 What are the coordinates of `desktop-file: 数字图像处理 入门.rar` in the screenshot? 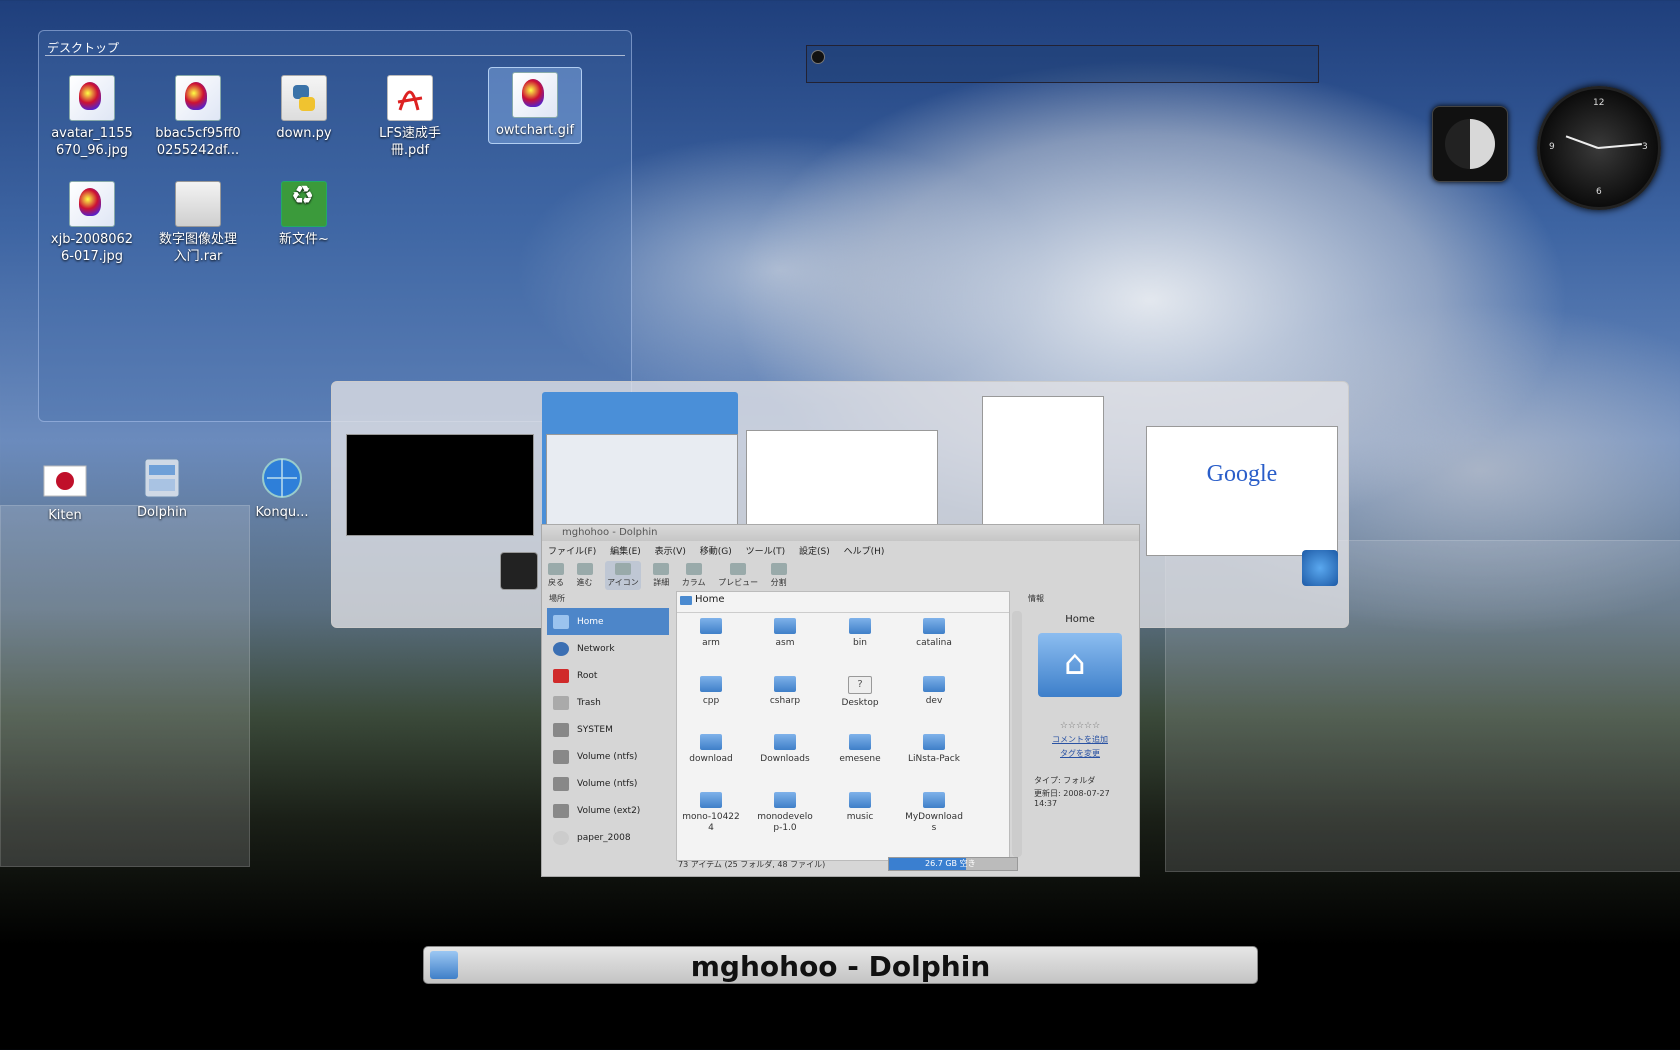 It's located at (198, 221).